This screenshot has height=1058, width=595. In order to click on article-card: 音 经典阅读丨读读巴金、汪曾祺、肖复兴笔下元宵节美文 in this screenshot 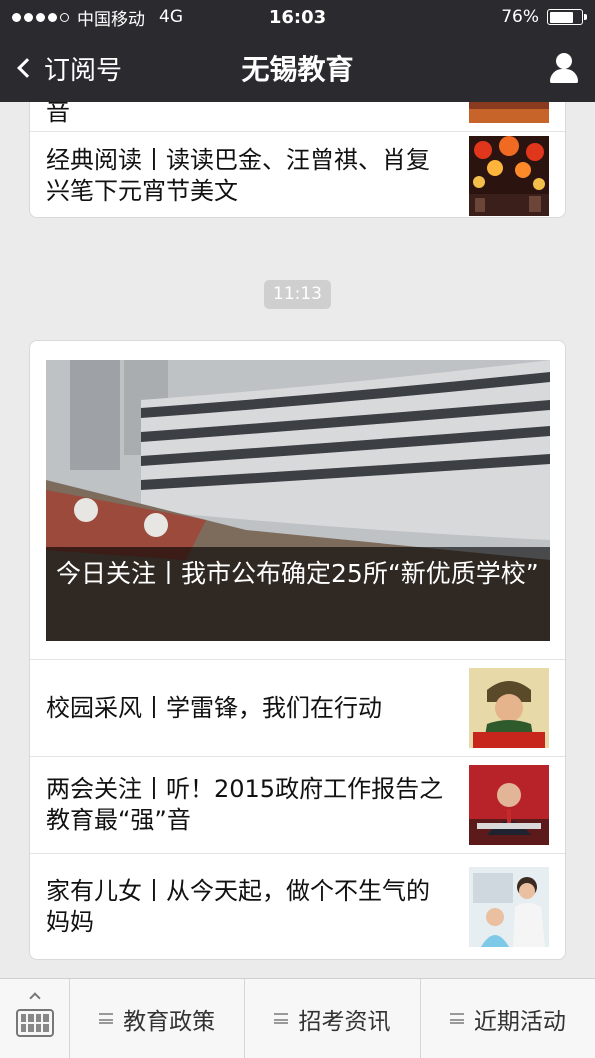, I will do `click(297, 160)`.